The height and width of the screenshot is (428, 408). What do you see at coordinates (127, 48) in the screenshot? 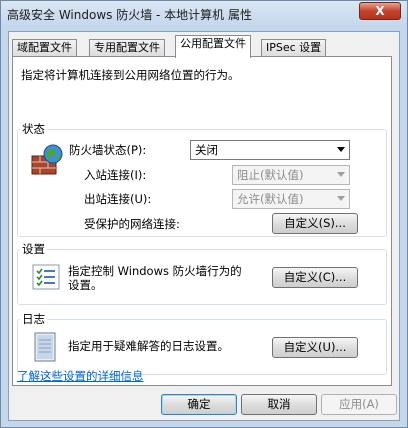
I see `tab-private-profile: 专用配置文件` at bounding box center [127, 48].